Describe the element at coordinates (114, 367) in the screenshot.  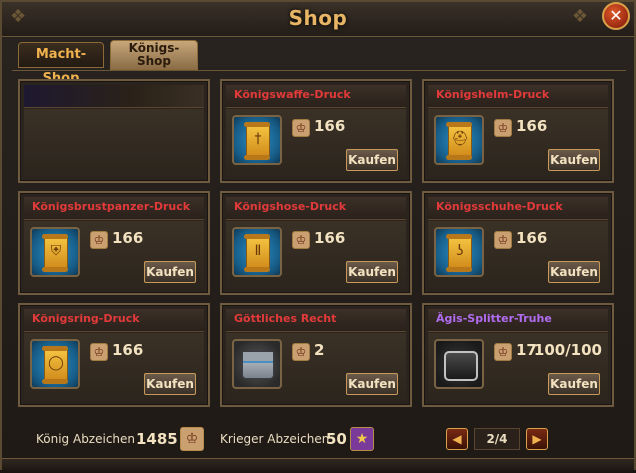
I see `card-body: ◯ ♔ 166 Kaufen` at that location.